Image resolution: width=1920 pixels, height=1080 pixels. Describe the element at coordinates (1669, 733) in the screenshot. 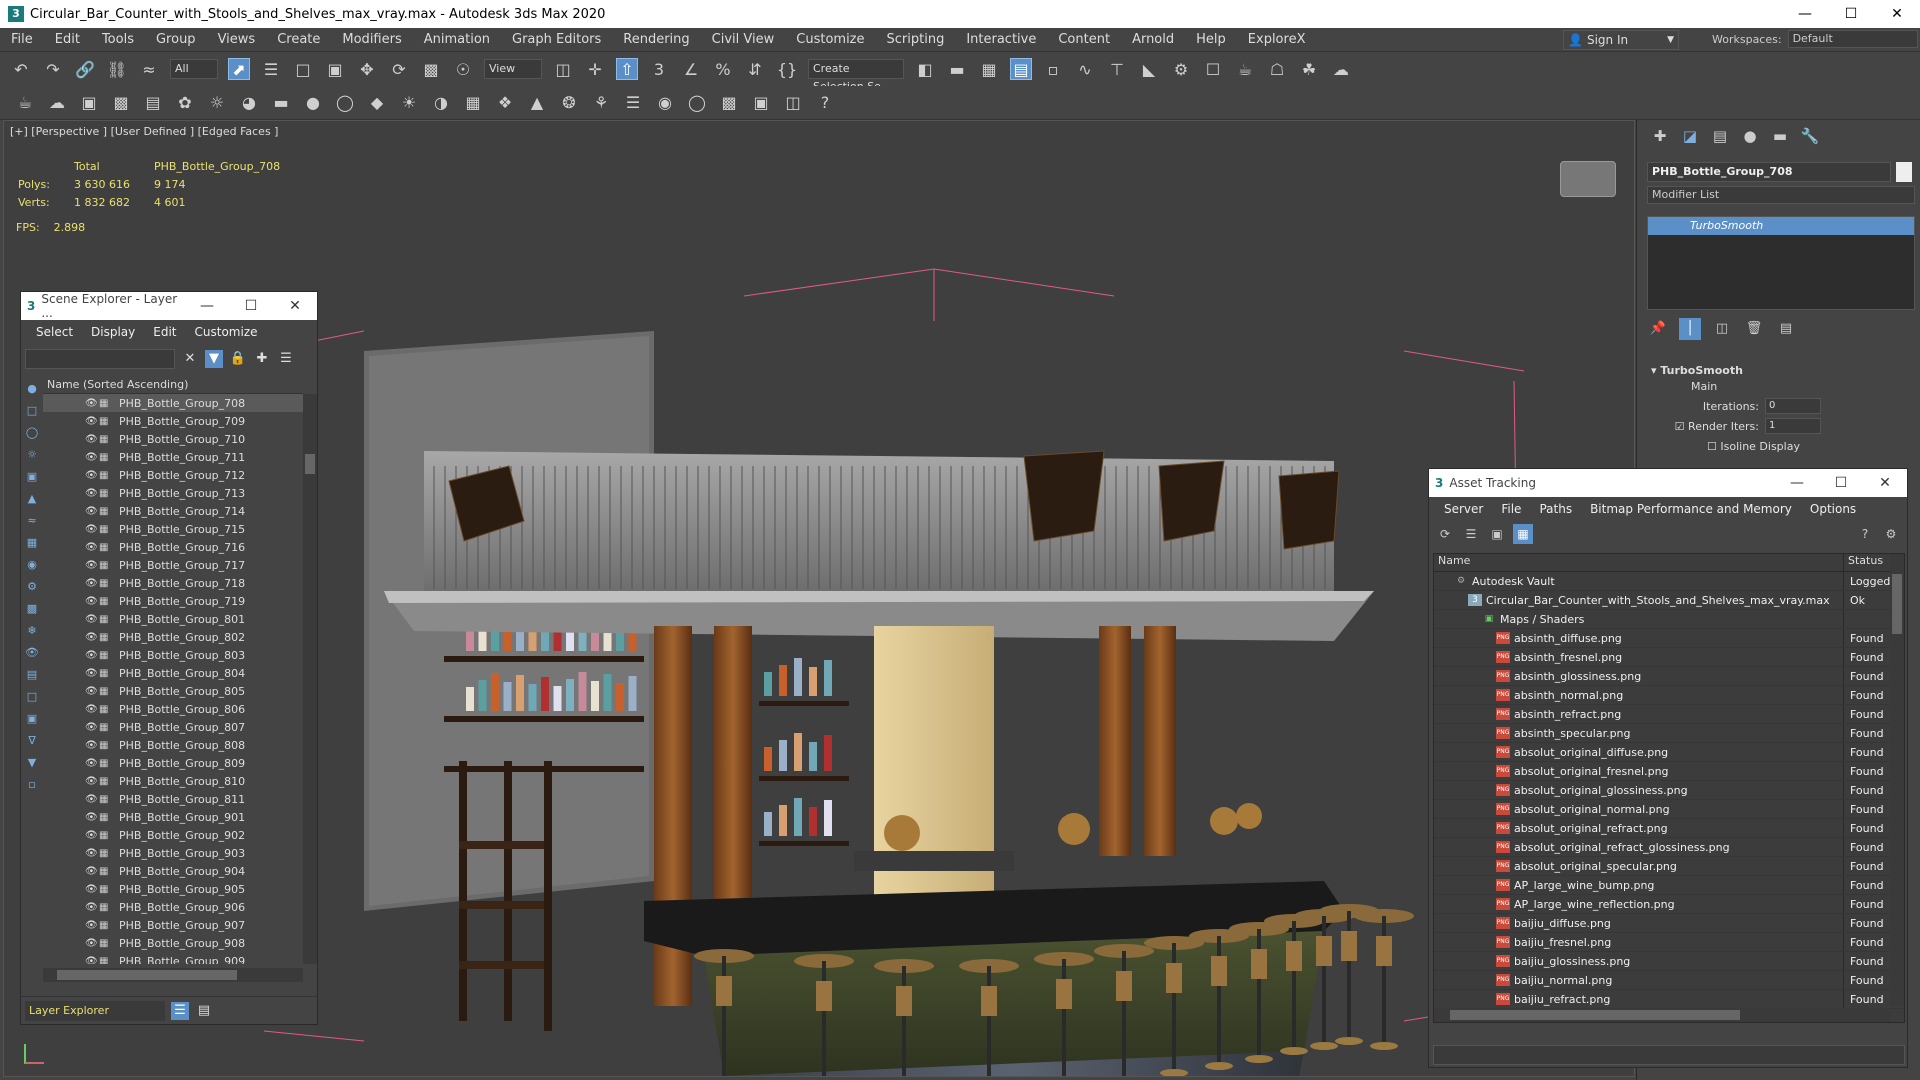

I see `table-row: PNG absinth_specular.png Found` at that location.